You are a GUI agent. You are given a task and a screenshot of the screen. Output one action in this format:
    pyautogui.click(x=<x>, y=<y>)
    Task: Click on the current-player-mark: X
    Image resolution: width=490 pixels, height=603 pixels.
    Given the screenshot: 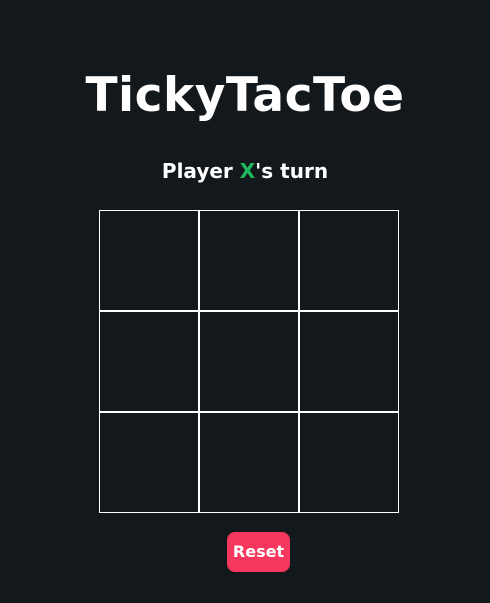 What is the action you would take?
    pyautogui.click(x=247, y=171)
    